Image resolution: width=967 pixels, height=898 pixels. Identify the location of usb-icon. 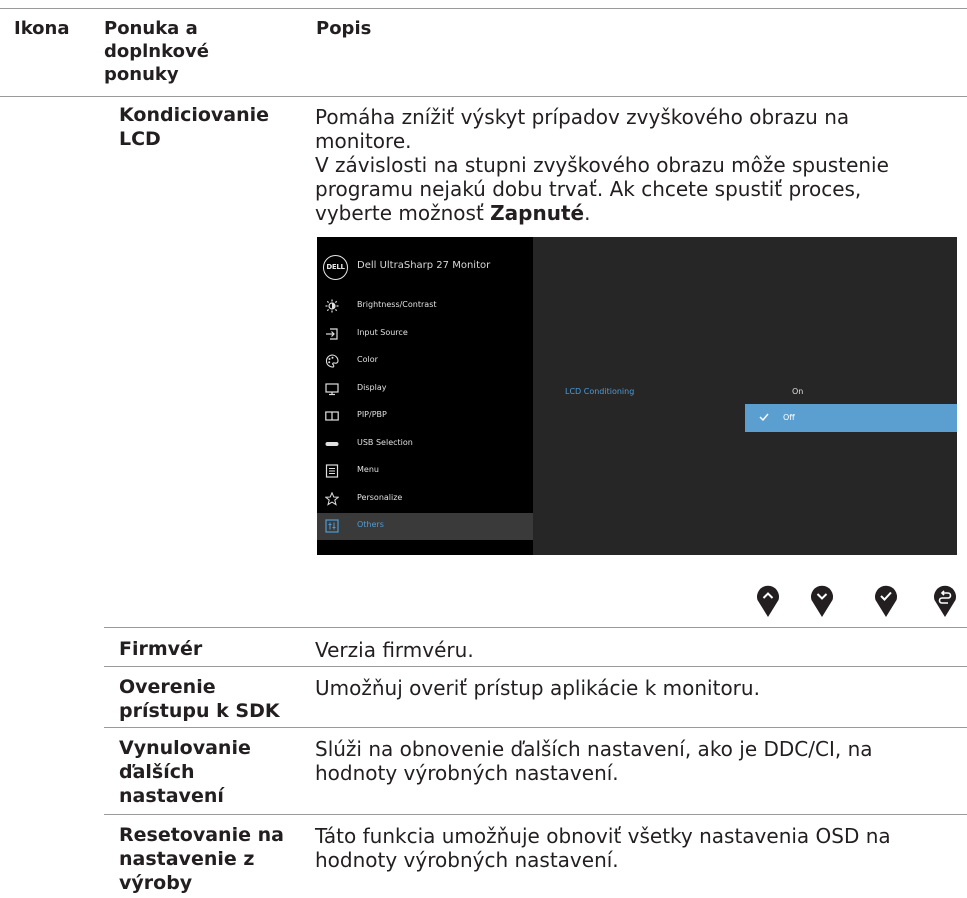
(332, 444).